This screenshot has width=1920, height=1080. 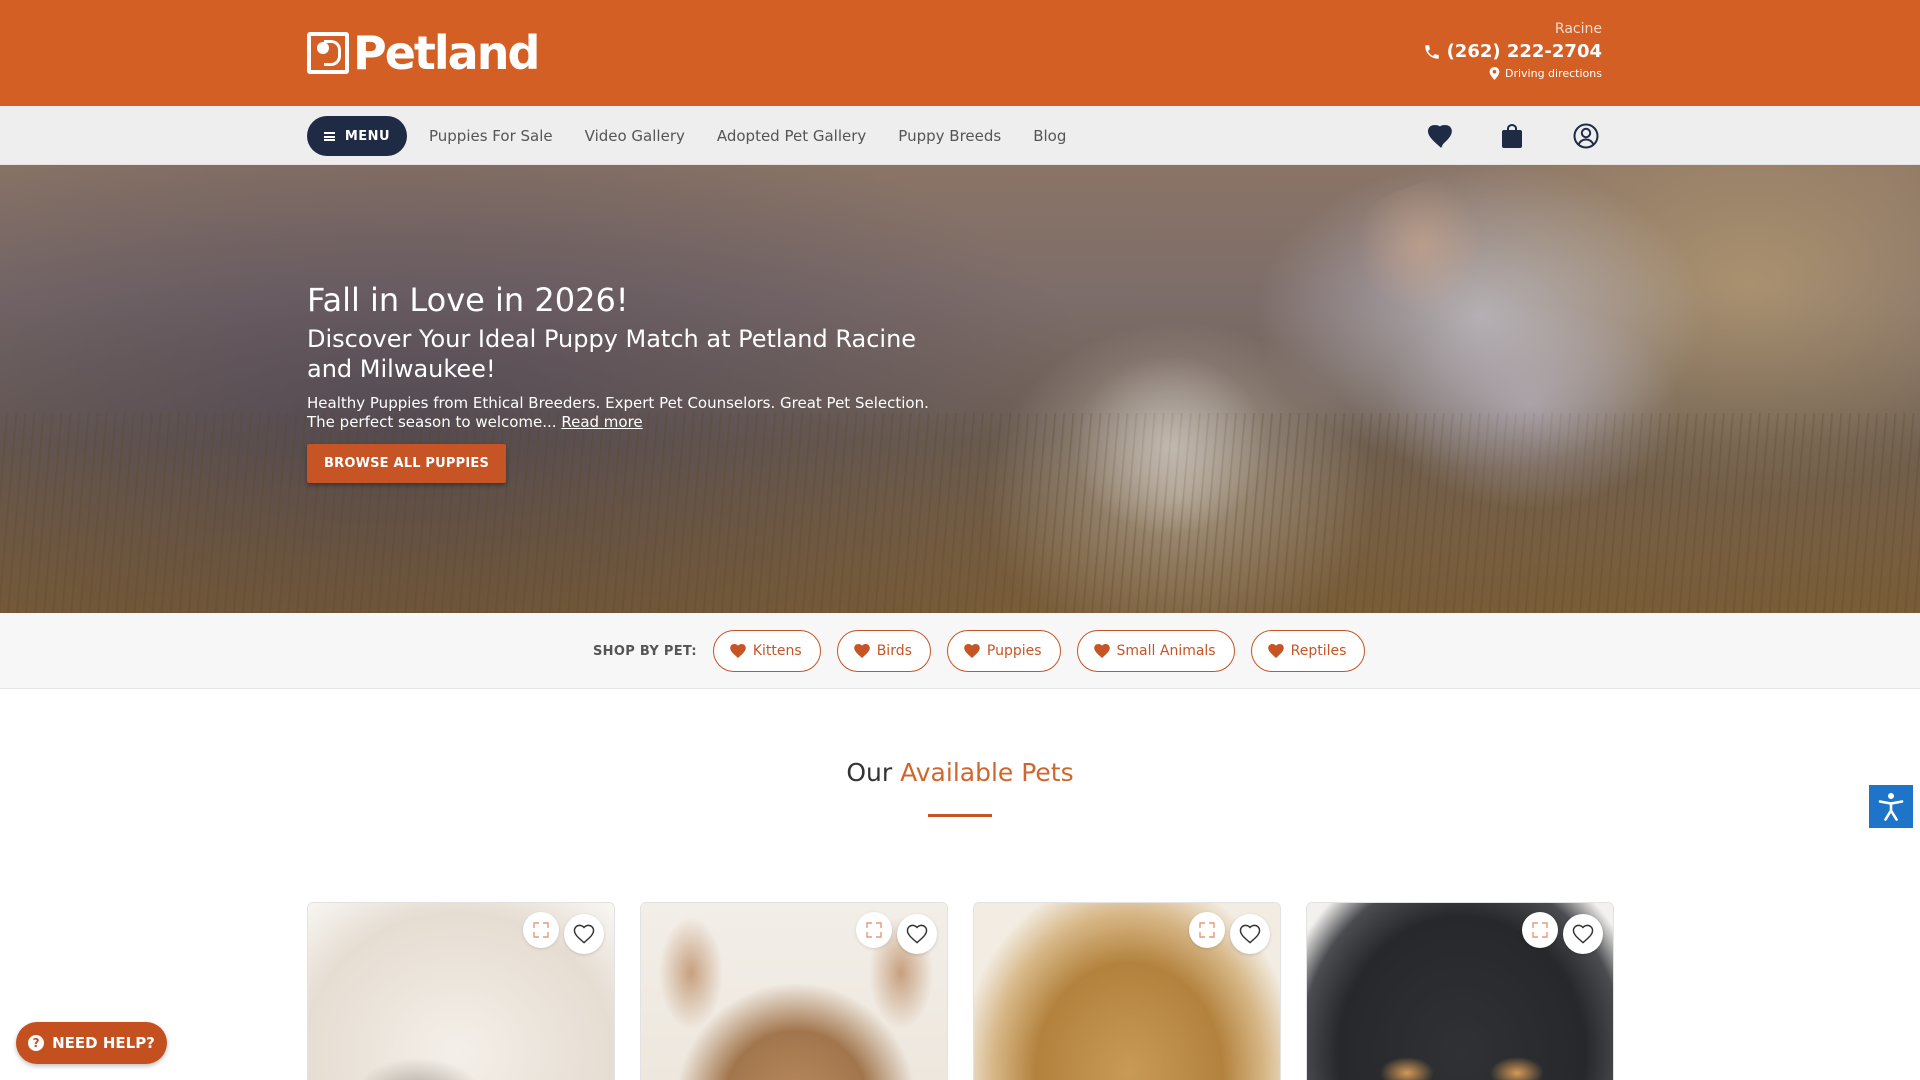 What do you see at coordinates (328, 53) in the screenshot?
I see `logo-mark-icon` at bounding box center [328, 53].